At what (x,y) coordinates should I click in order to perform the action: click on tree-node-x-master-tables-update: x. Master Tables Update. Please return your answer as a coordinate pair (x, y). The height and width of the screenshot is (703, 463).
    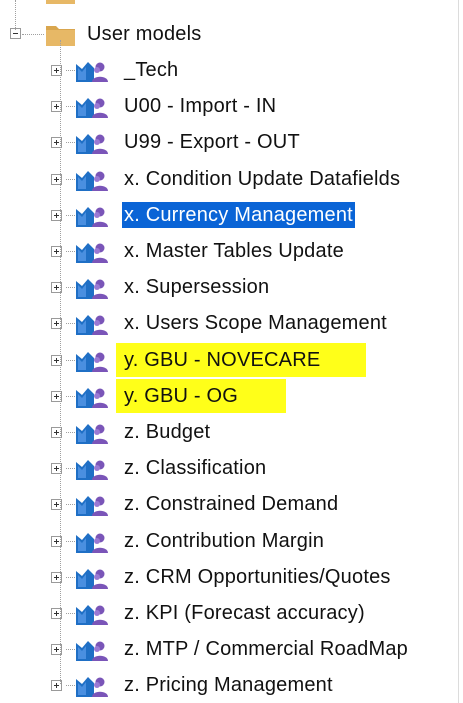
    Looking at the image, I should click on (231, 251).